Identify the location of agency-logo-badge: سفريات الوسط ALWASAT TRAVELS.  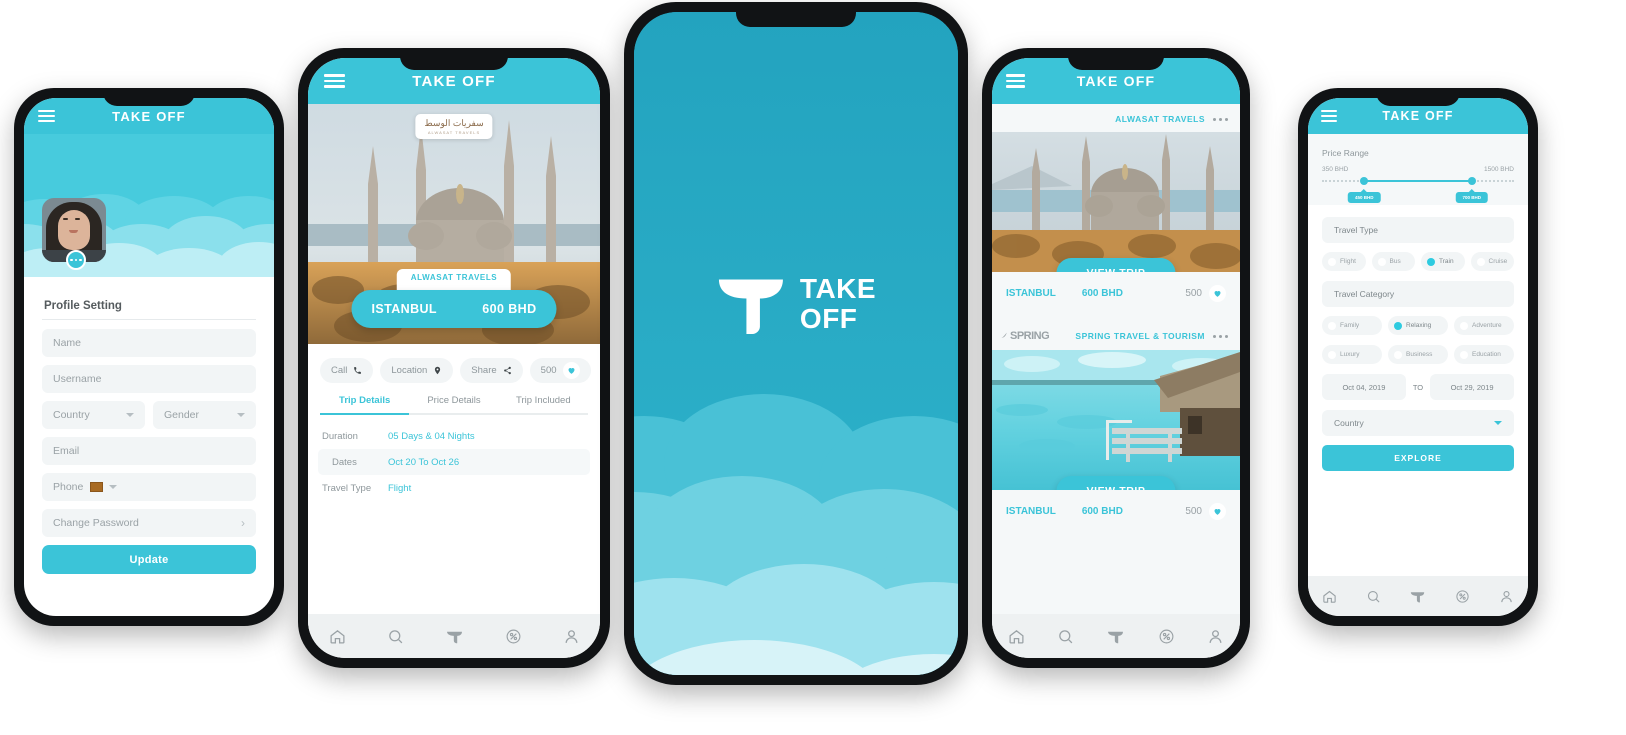
(454, 126).